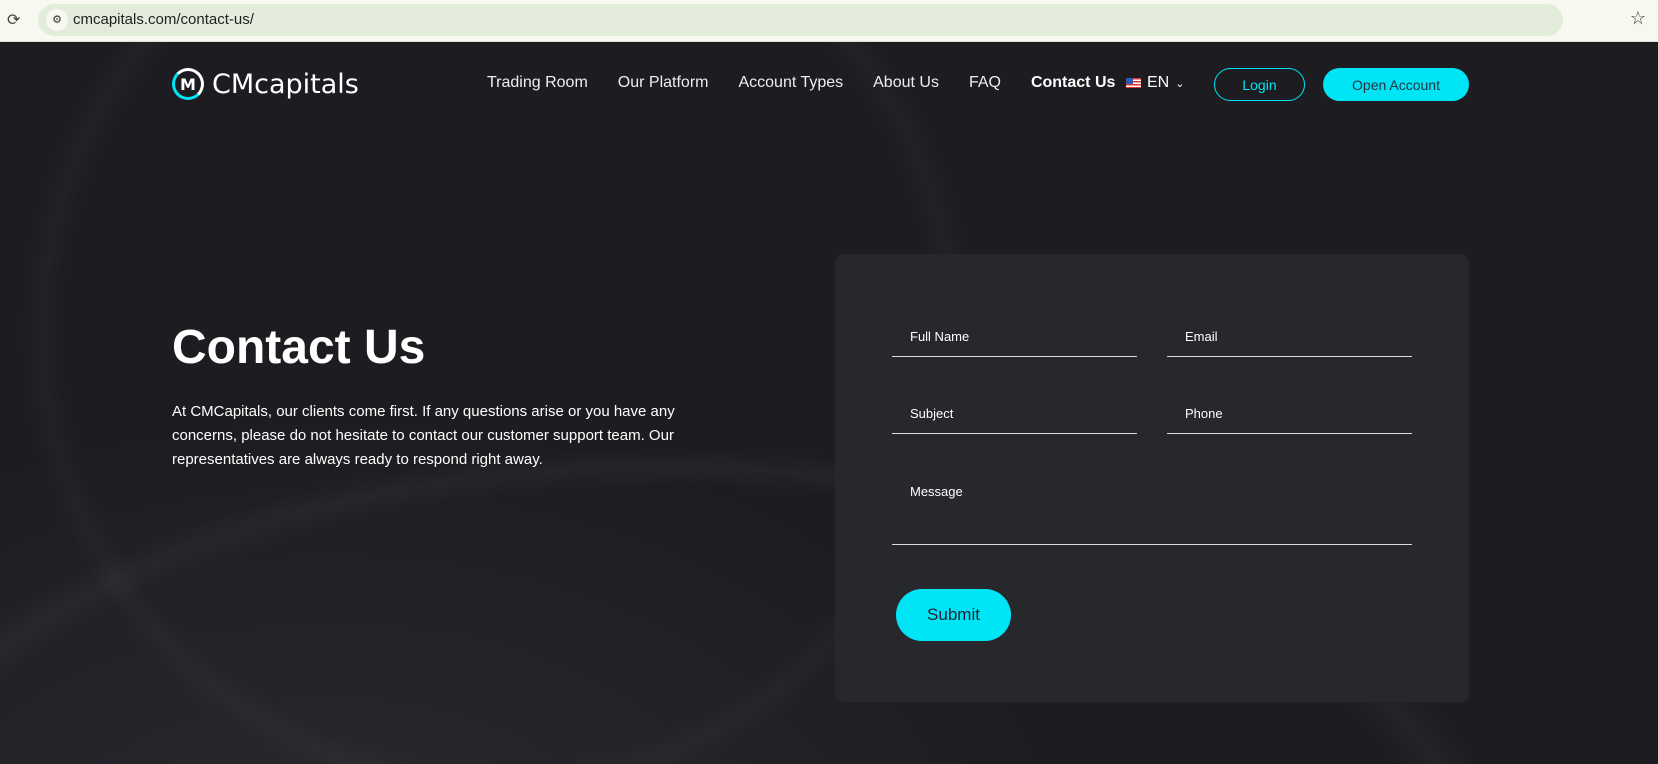  What do you see at coordinates (537, 83) in the screenshot?
I see `nav-trading-room: Trading Room` at bounding box center [537, 83].